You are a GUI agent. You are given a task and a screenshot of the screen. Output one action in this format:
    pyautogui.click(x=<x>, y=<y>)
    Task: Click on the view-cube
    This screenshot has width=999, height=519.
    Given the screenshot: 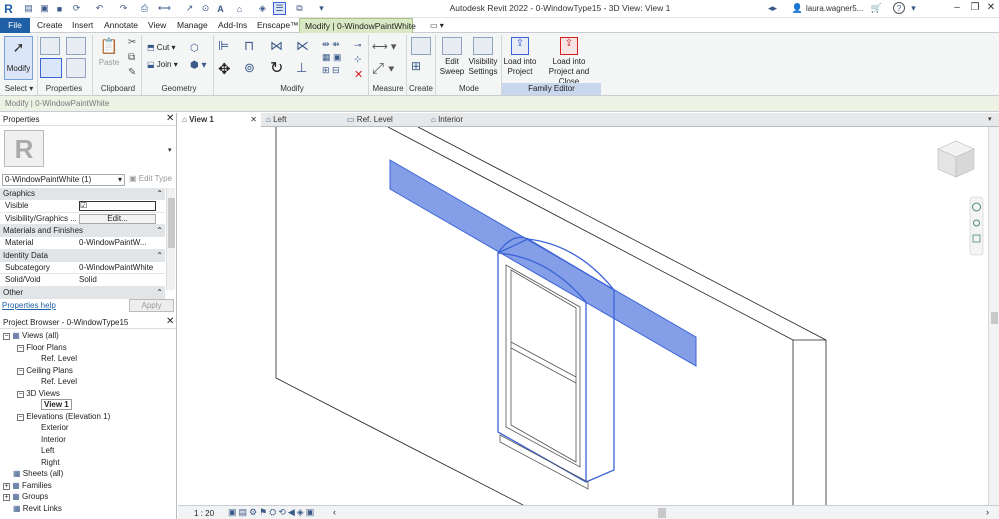 What is the action you would take?
    pyautogui.click(x=956, y=159)
    